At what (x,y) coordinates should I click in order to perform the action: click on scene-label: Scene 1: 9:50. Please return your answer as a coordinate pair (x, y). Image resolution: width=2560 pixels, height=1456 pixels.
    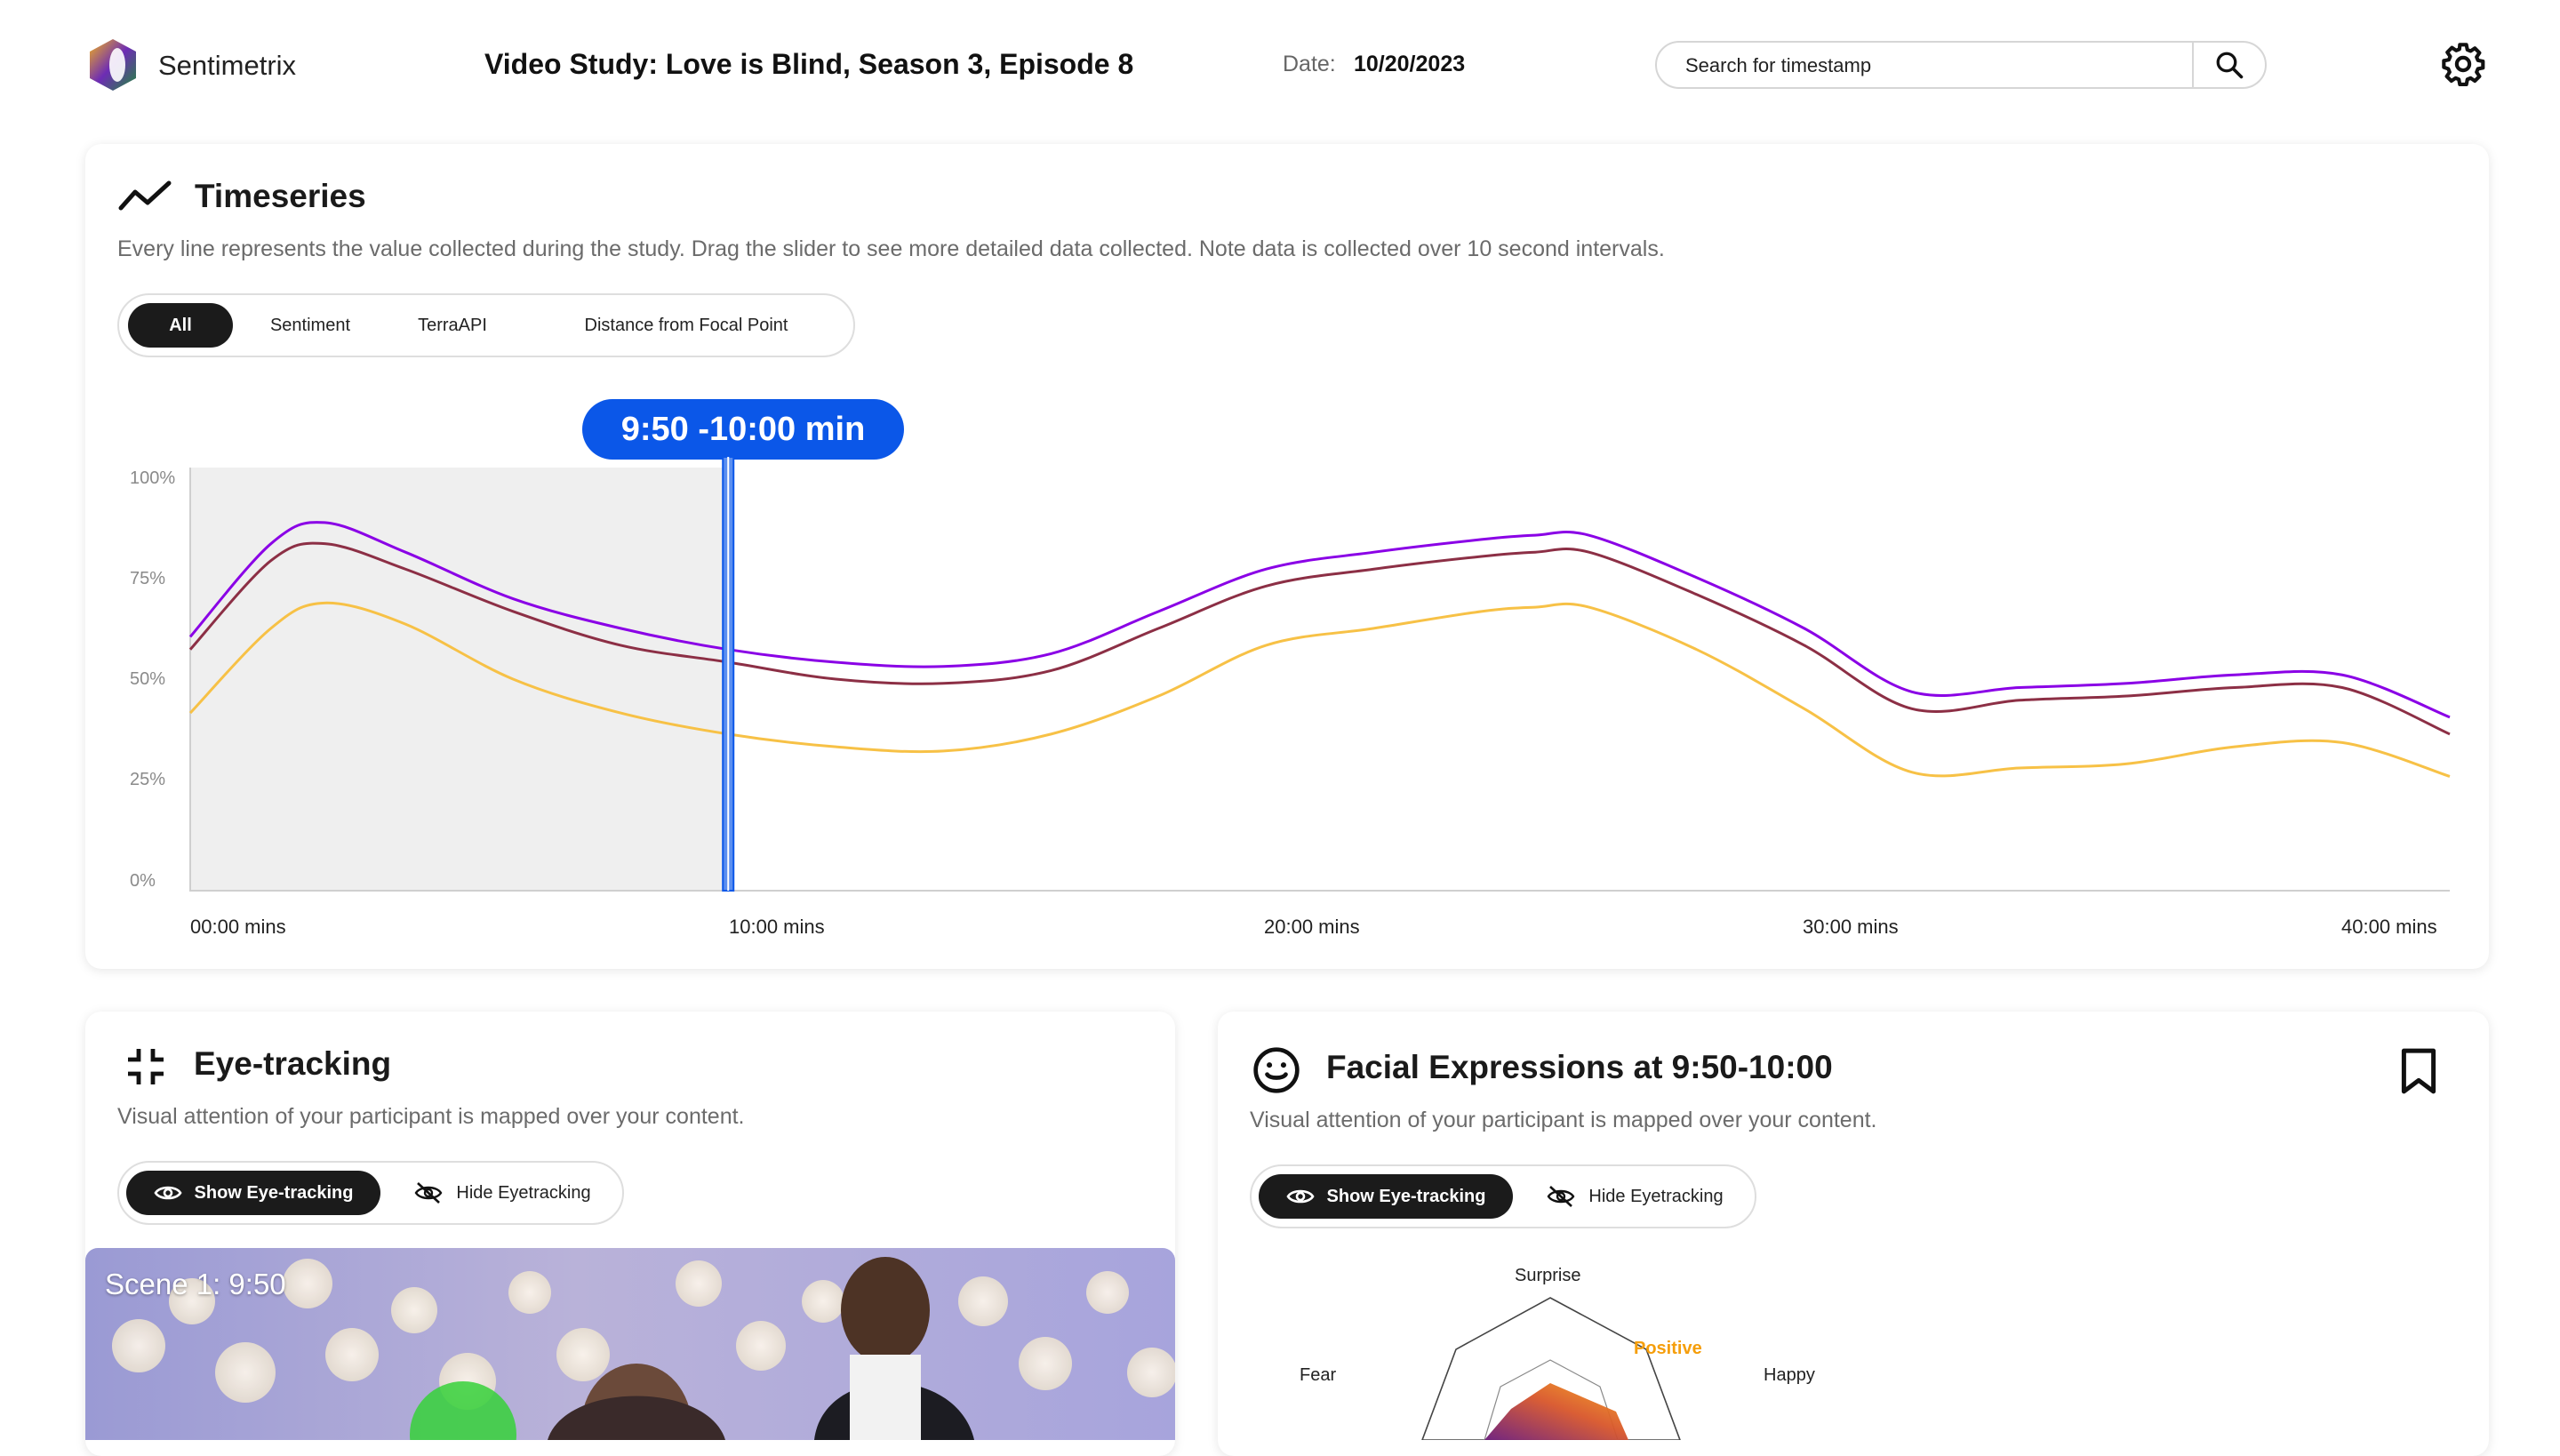
    Looking at the image, I should click on (195, 1284).